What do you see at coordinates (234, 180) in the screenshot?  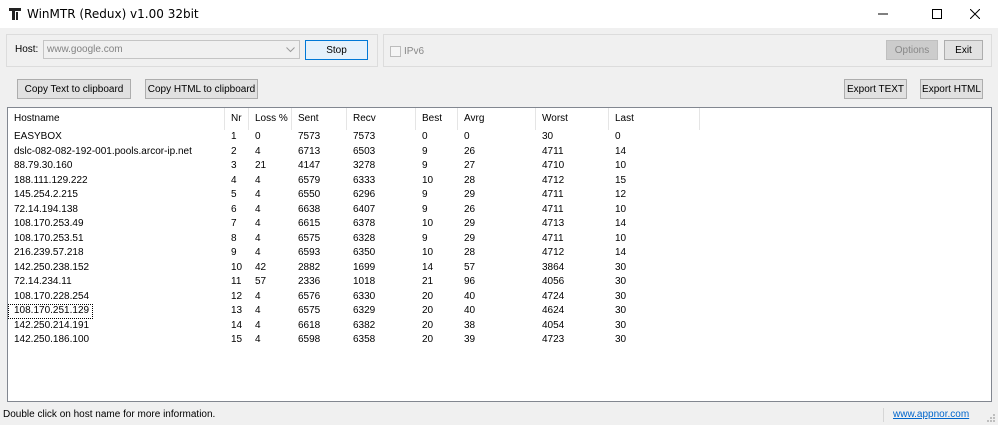 I see `cell-nr: 4` at bounding box center [234, 180].